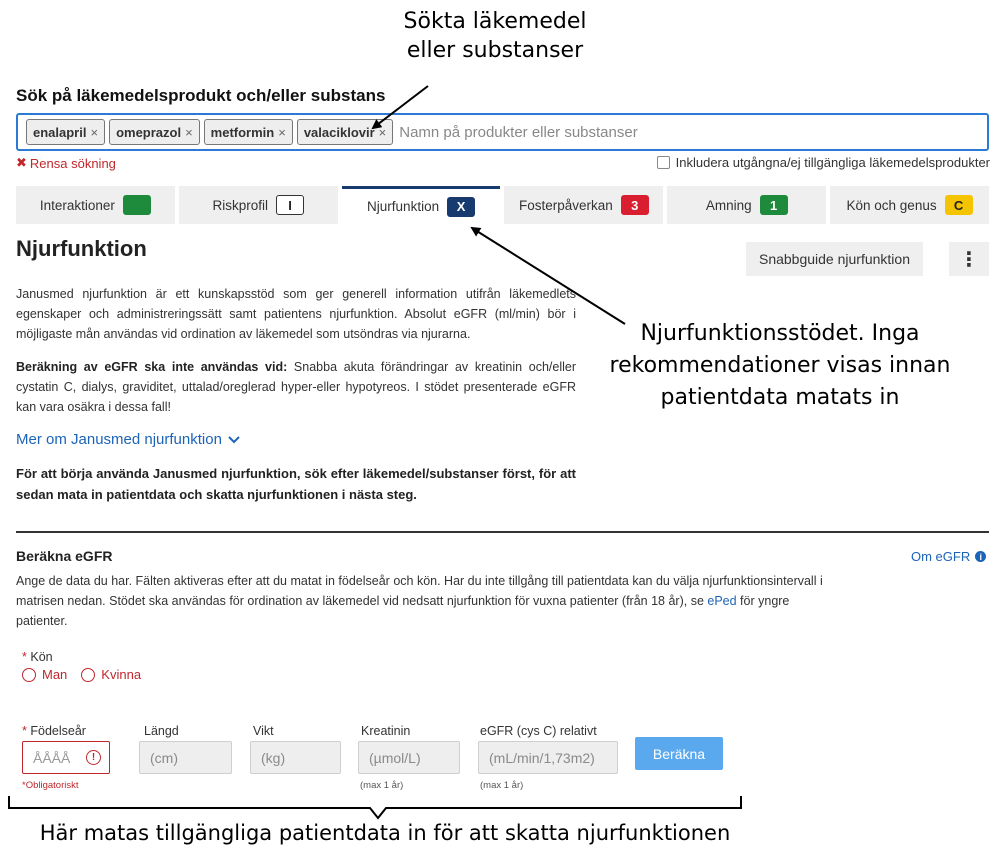 This screenshot has height=863, width=1000. I want to click on radio-man: Man, so click(44, 674).